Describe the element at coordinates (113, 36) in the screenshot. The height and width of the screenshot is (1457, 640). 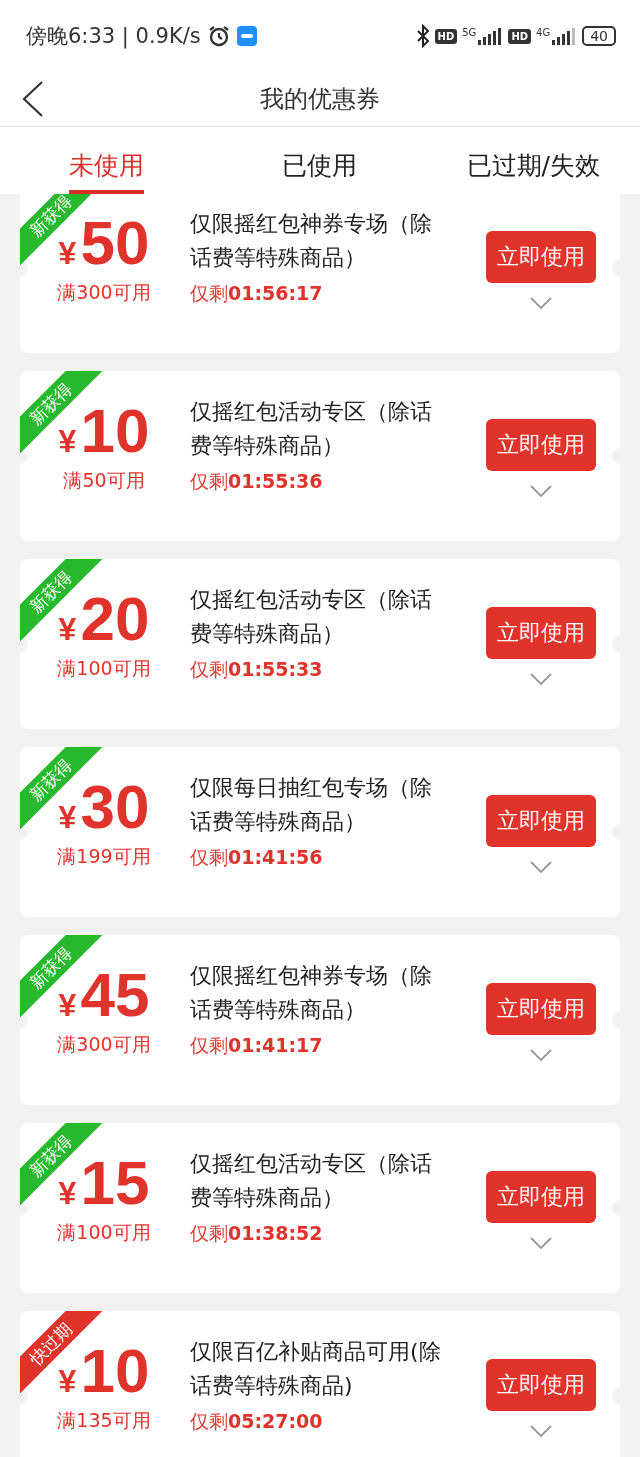
I see `status-time: 傍晚6:33 | 0.9K/s` at that location.